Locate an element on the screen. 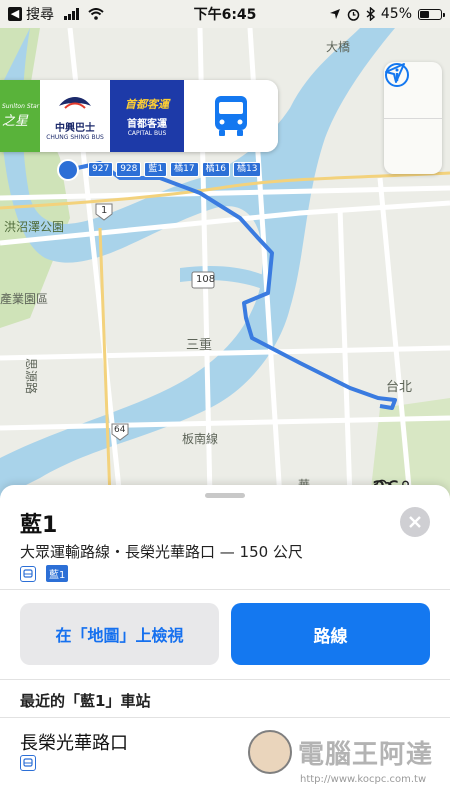 This screenshot has height=800, width=450. route-chip: 藍1 is located at coordinates (156, 169).